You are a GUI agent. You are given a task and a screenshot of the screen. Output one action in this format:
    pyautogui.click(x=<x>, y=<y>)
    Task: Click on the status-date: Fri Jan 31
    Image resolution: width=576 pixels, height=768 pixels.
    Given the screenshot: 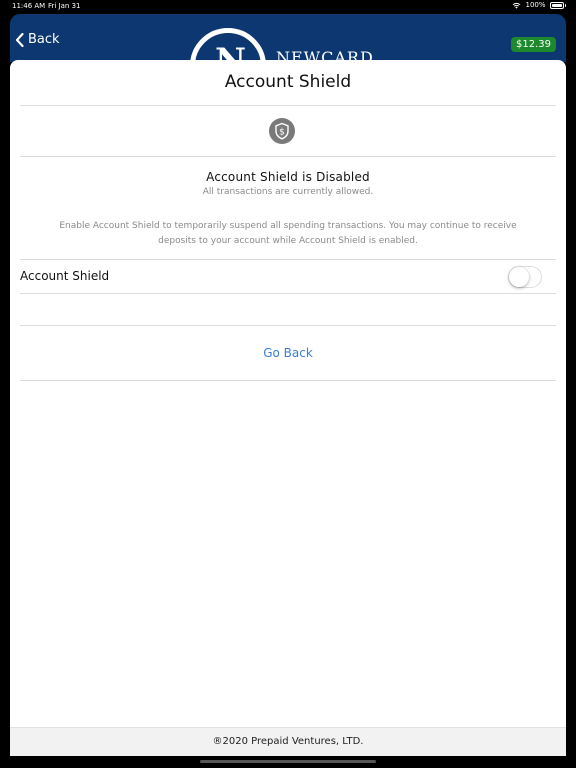 What is the action you would take?
    pyautogui.click(x=64, y=6)
    